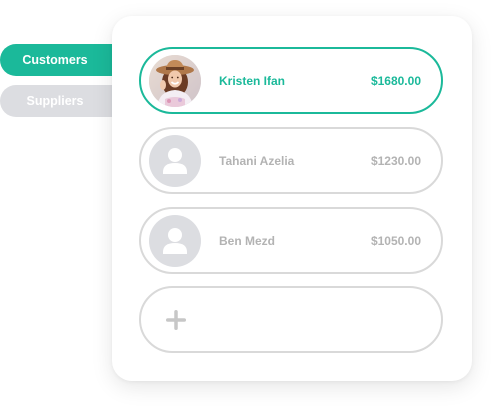 This screenshot has height=408, width=498. Describe the element at coordinates (176, 319) in the screenshot. I see `plus-icon` at that location.